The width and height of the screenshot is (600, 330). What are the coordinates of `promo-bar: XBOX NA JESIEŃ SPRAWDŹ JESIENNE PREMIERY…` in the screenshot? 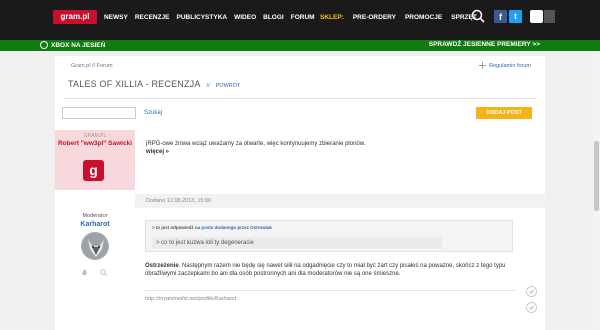 It's located at (300, 45).